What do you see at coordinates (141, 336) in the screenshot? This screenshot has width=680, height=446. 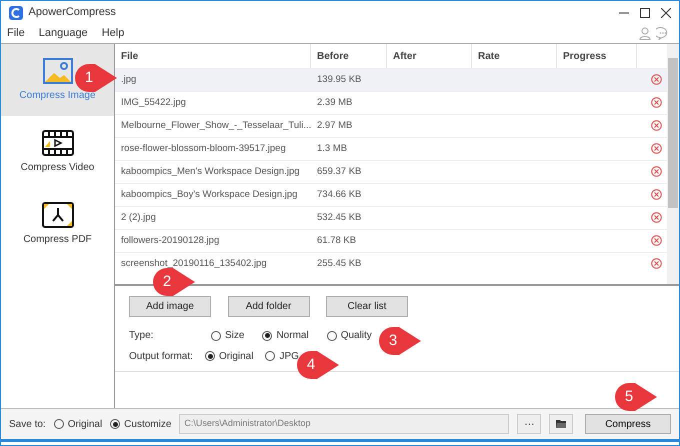 I see `field-label: Type:` at bounding box center [141, 336].